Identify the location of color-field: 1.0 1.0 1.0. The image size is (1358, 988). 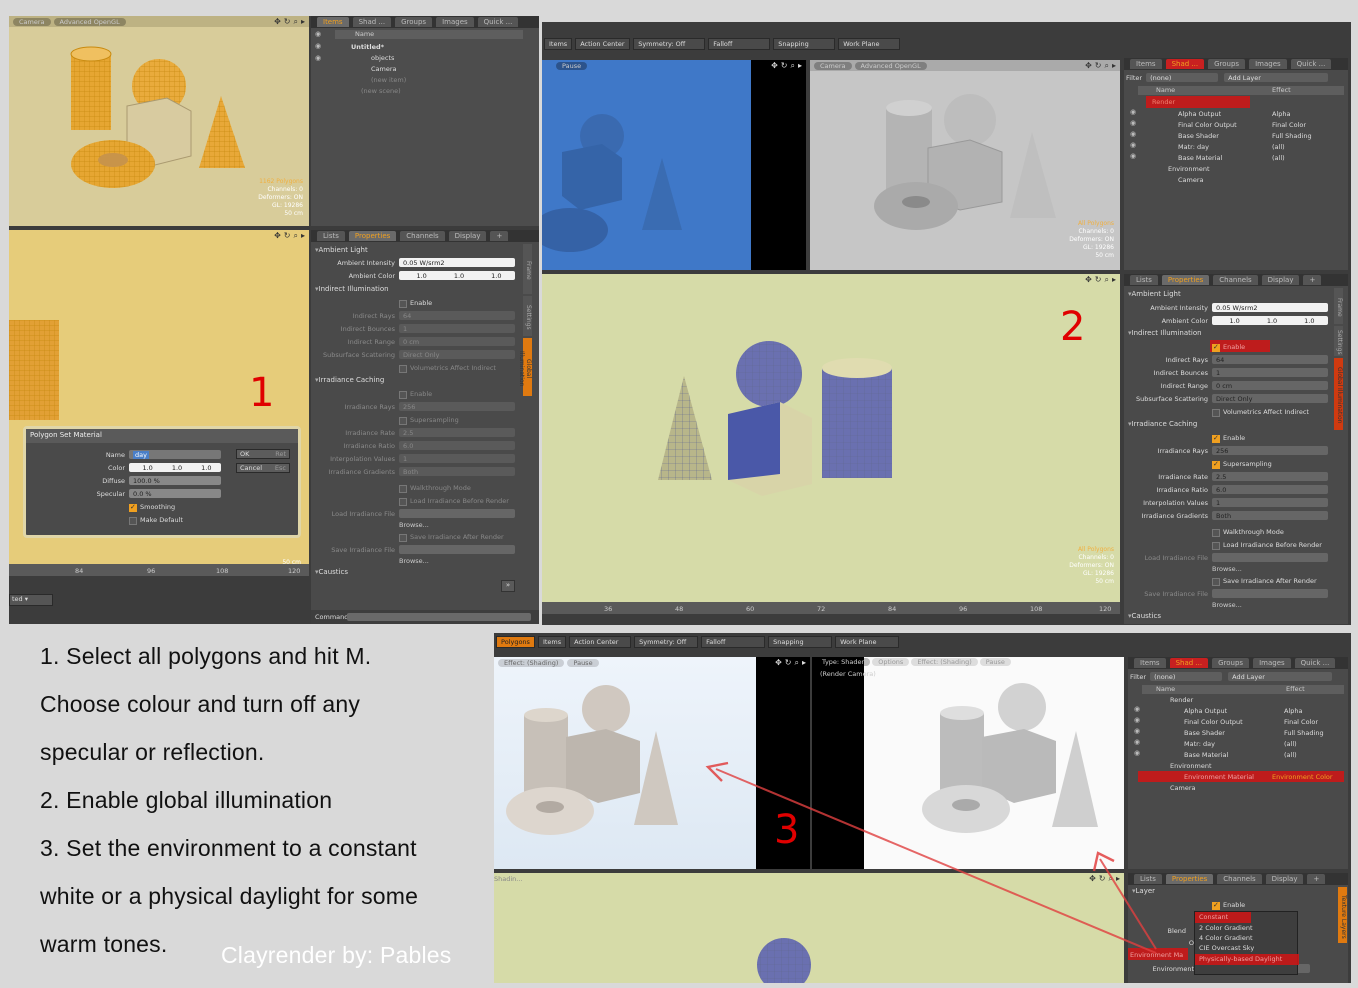
(175, 467).